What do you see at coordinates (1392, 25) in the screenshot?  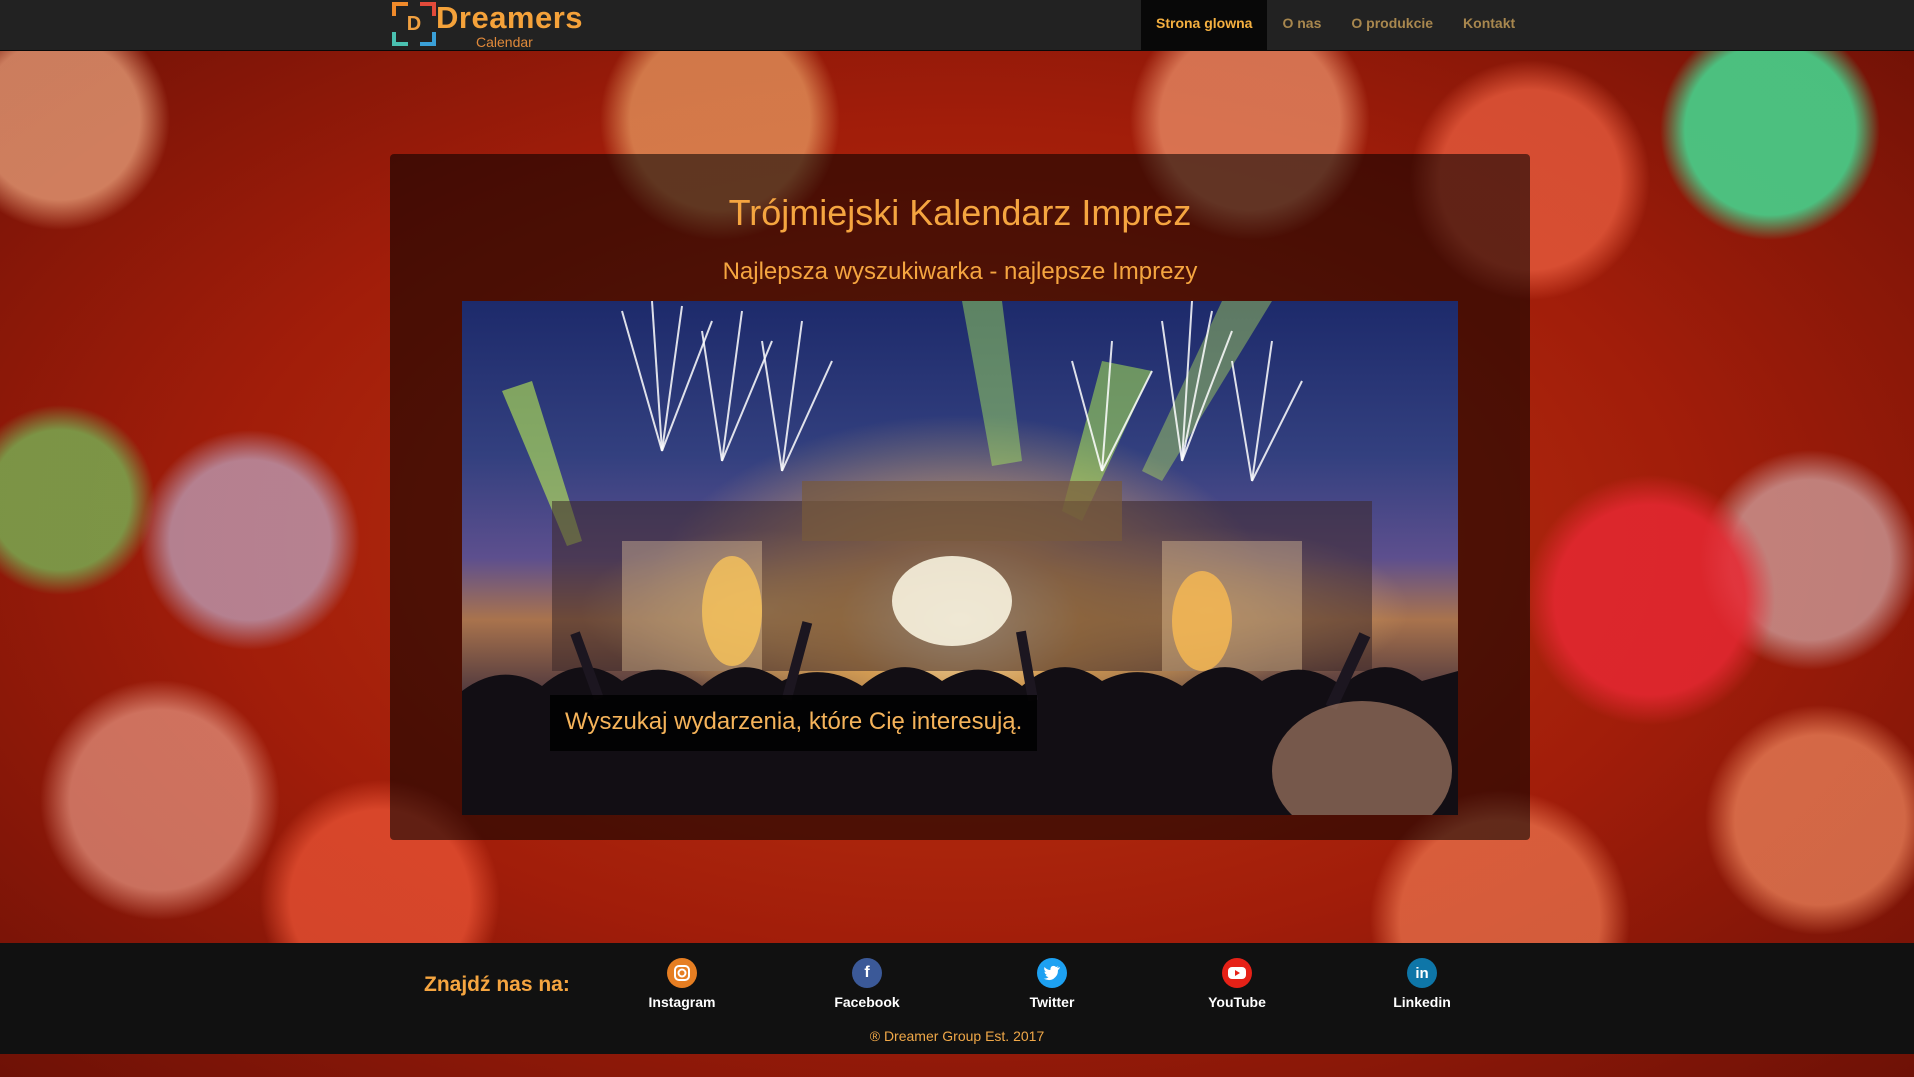 I see `nav-item-product: O produkcie` at bounding box center [1392, 25].